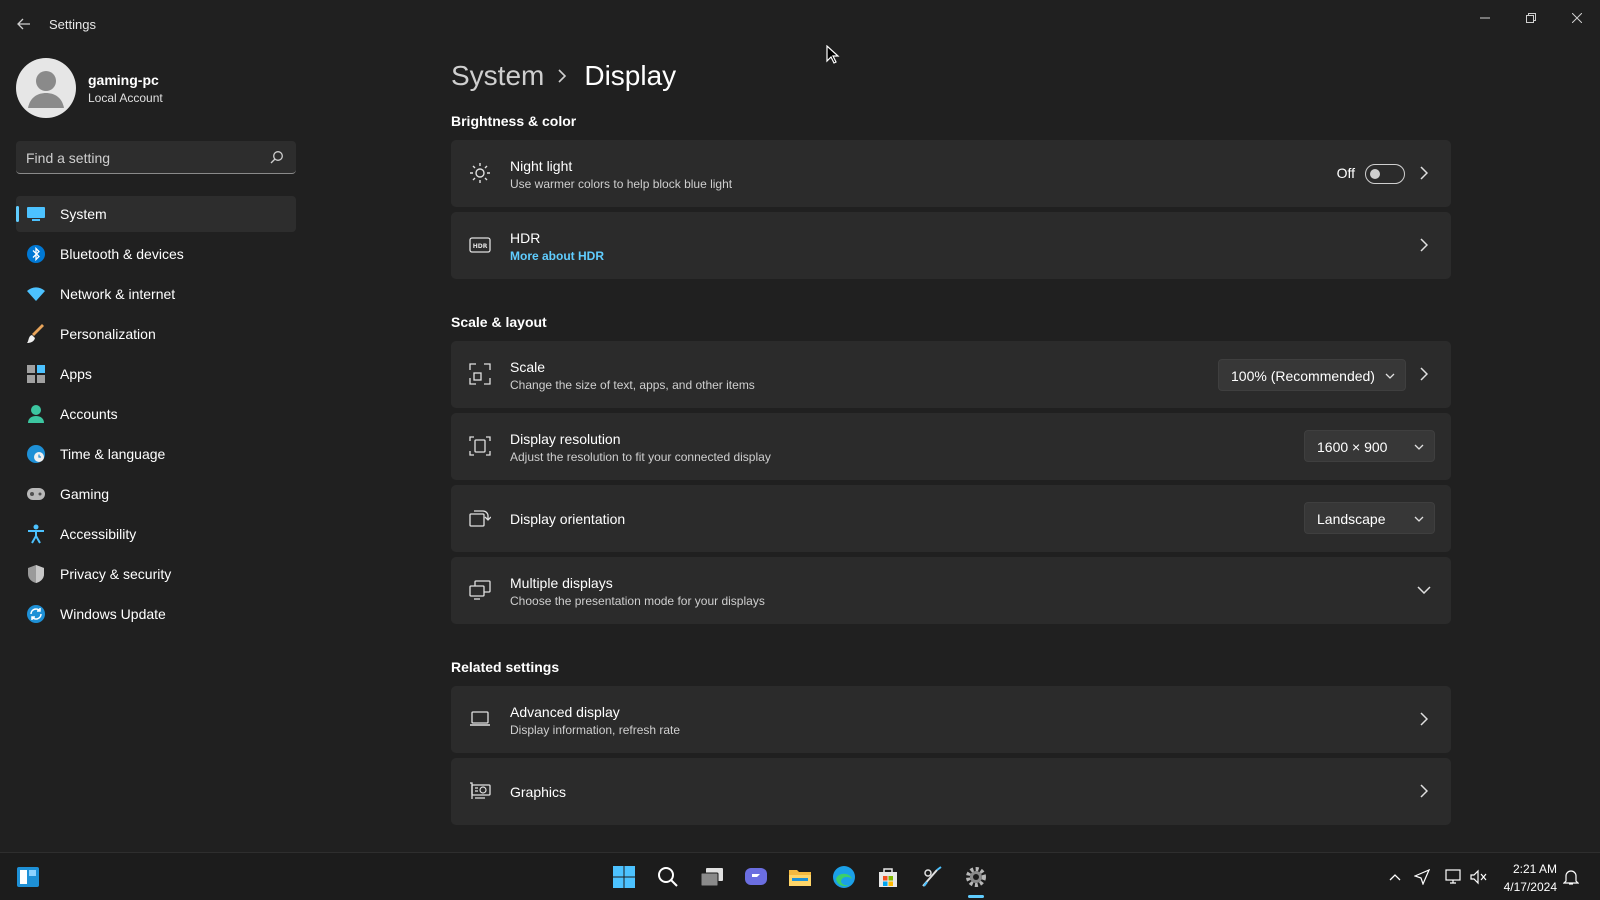 This screenshot has height=900, width=1600. What do you see at coordinates (541, 166) in the screenshot?
I see `night-light-title: Night light` at bounding box center [541, 166].